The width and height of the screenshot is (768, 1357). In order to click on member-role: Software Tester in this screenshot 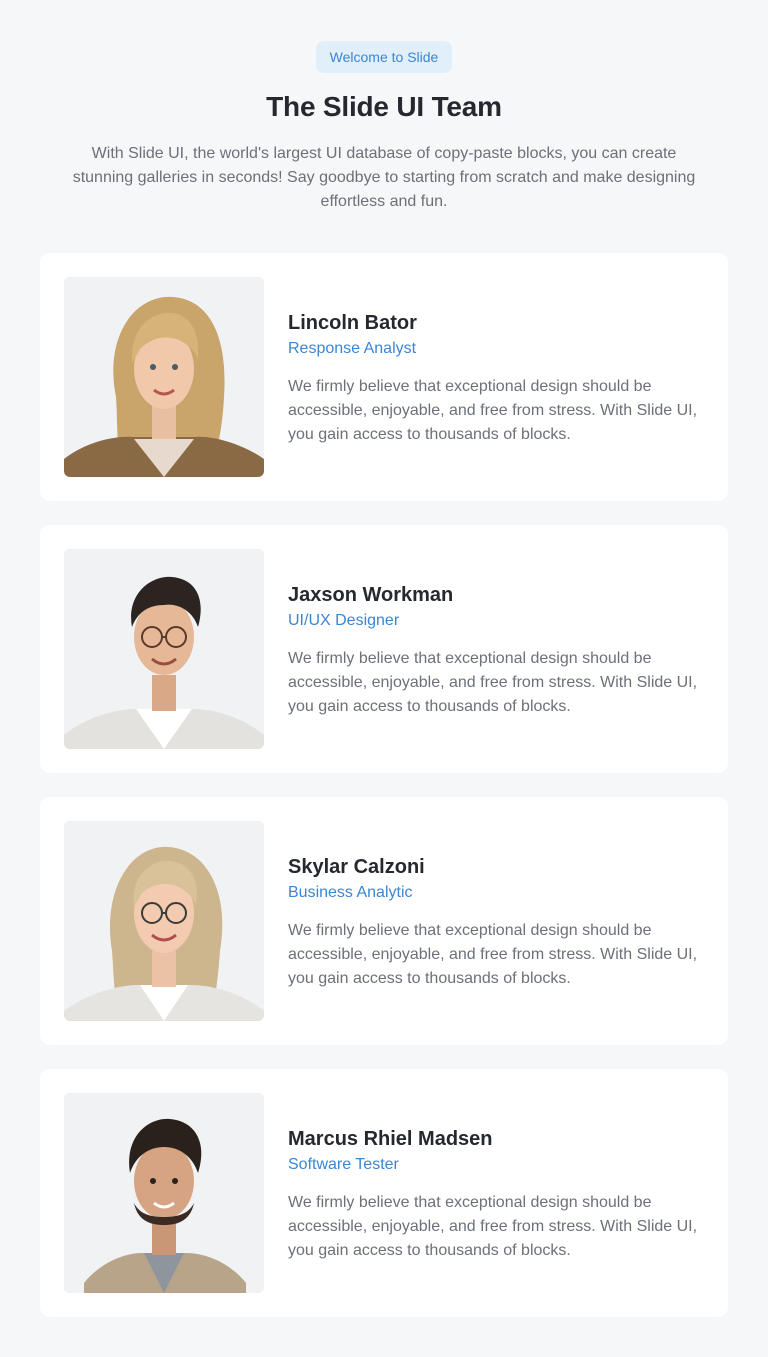, I will do `click(343, 1164)`.